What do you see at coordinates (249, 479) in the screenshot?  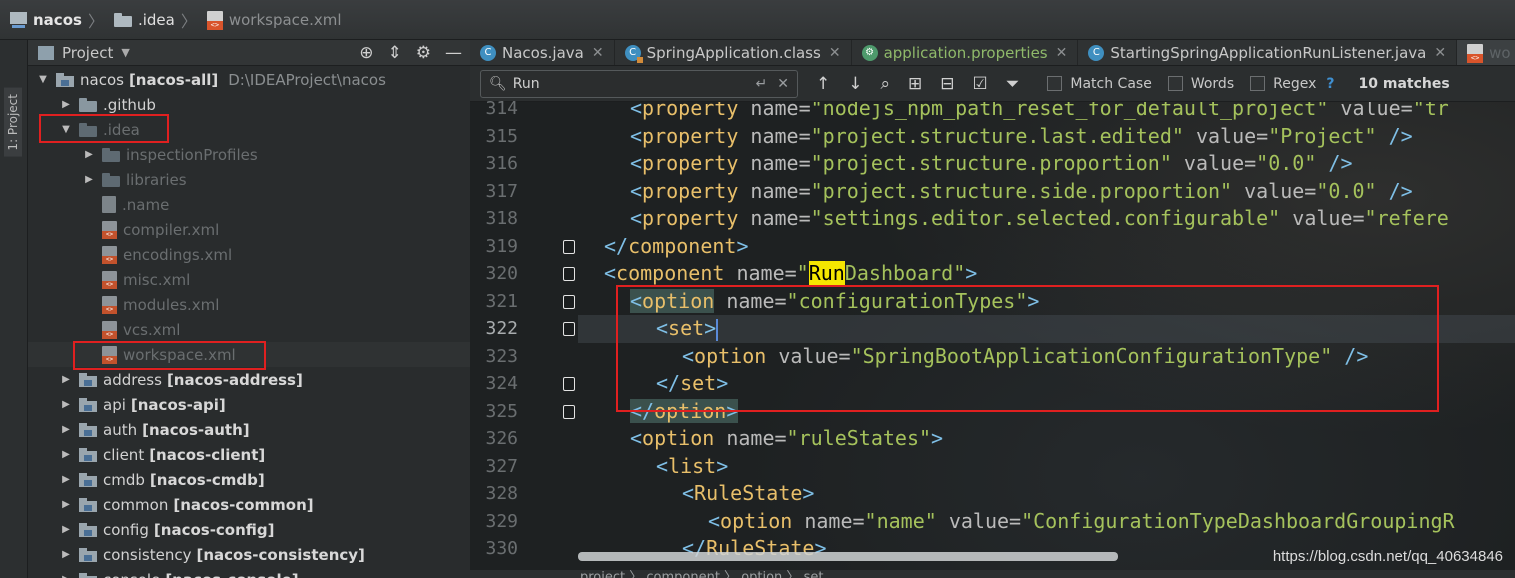 I see `tree-item: ▶ cmdb [nacos-cmdb]` at bounding box center [249, 479].